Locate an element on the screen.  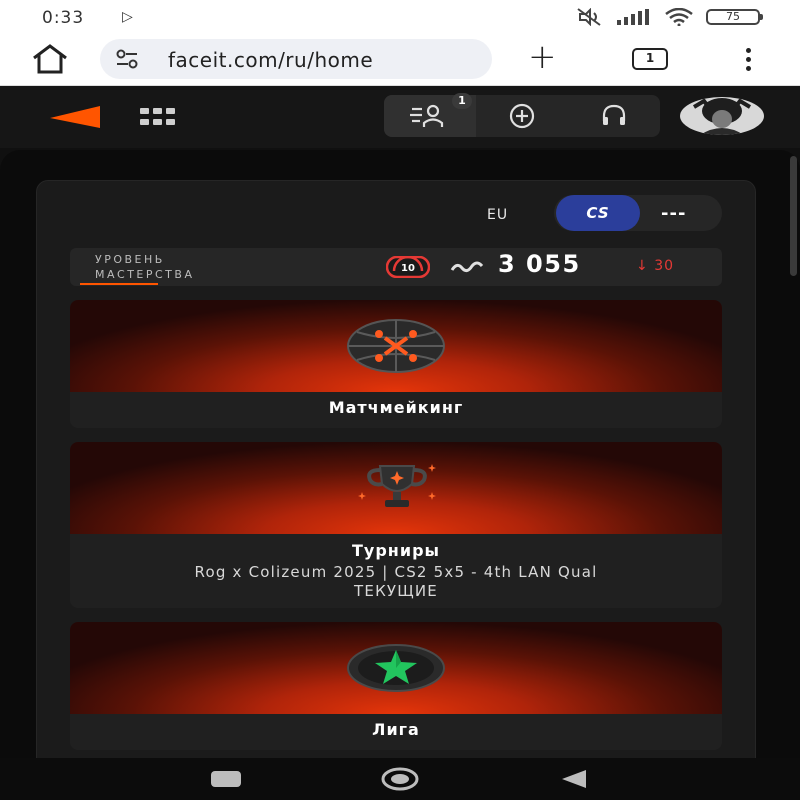
elo-change-value: 30 is located at coordinates (664, 266).